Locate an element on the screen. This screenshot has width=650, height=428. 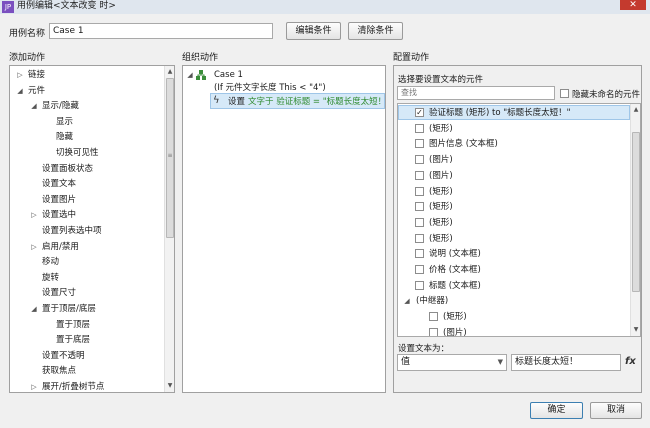
action-item: 获取焦点 is located at coordinates (59, 371).